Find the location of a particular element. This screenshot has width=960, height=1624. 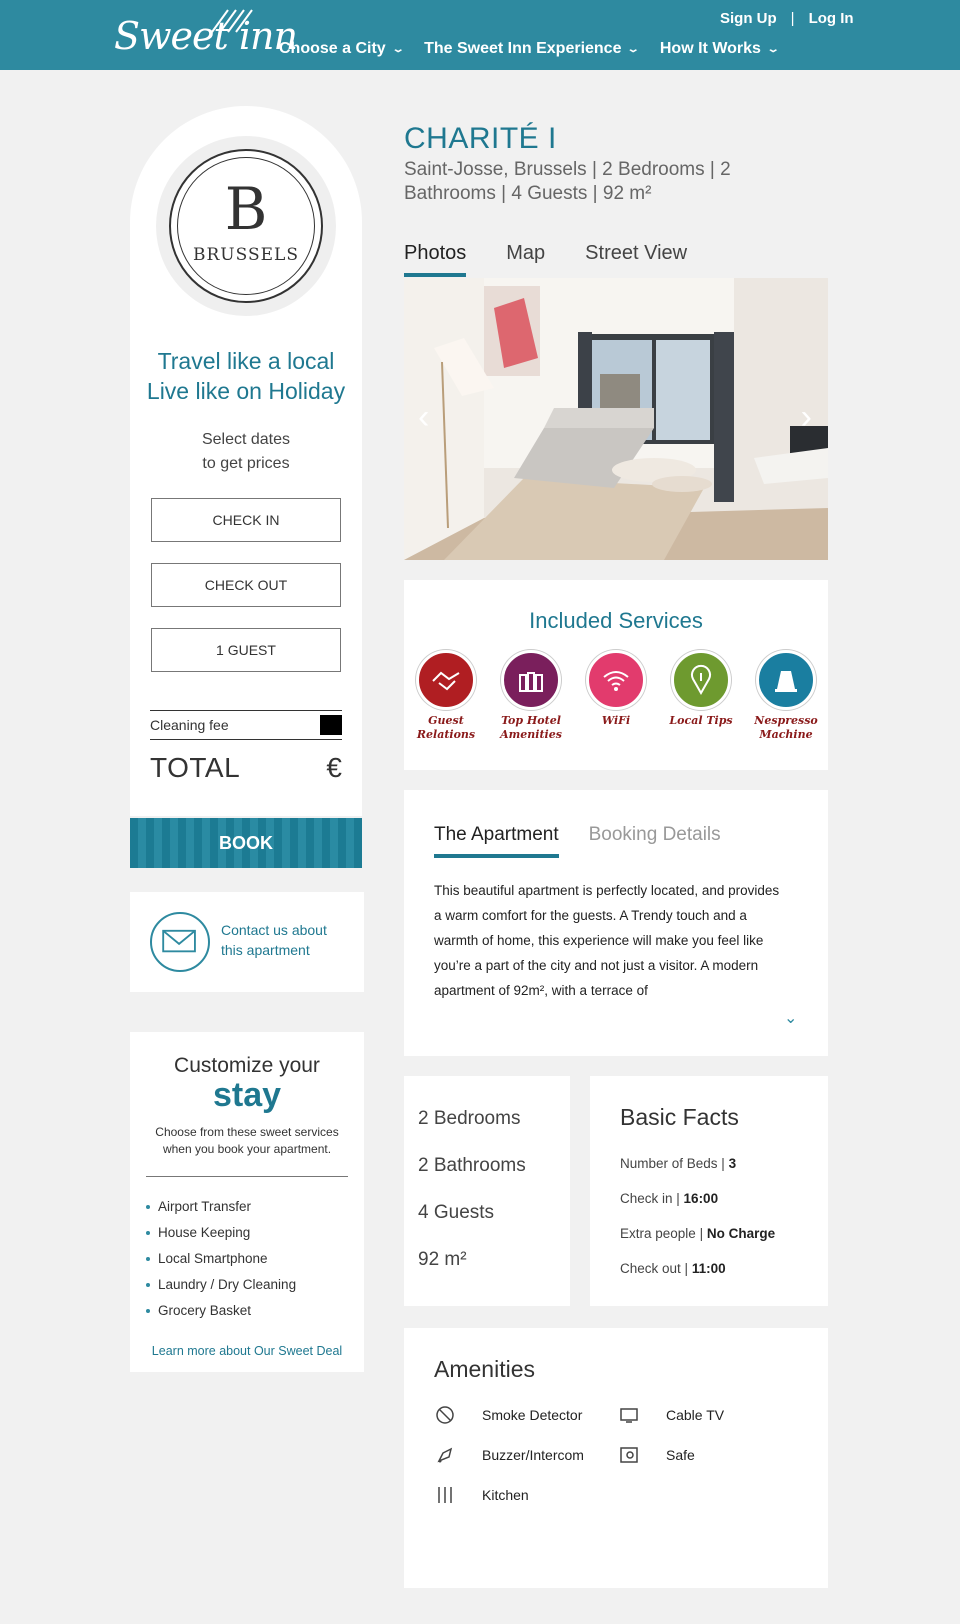

stat-area: 92 m² is located at coordinates (442, 1259).